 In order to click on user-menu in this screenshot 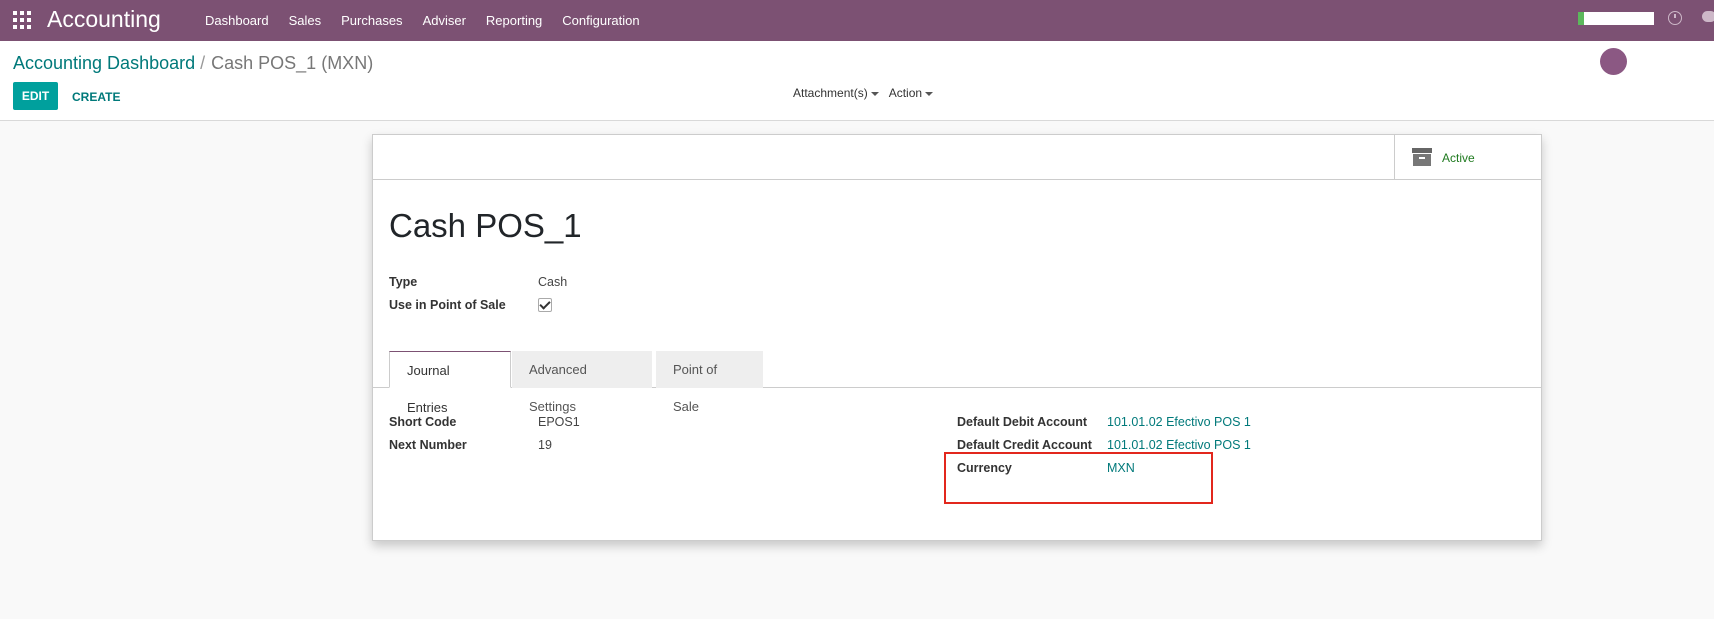, I will do `click(1616, 18)`.